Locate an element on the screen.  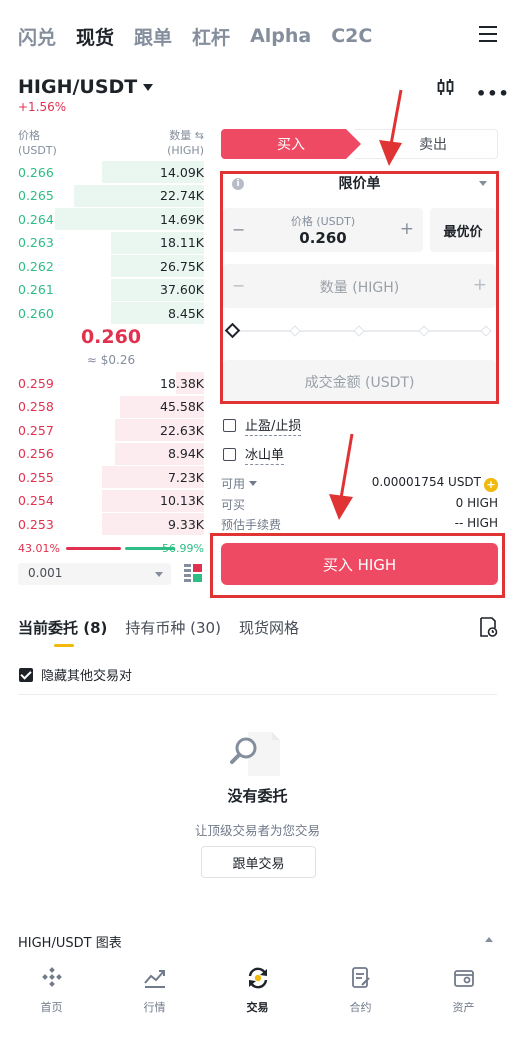
checkbox-icon is located at coordinates (229, 454).